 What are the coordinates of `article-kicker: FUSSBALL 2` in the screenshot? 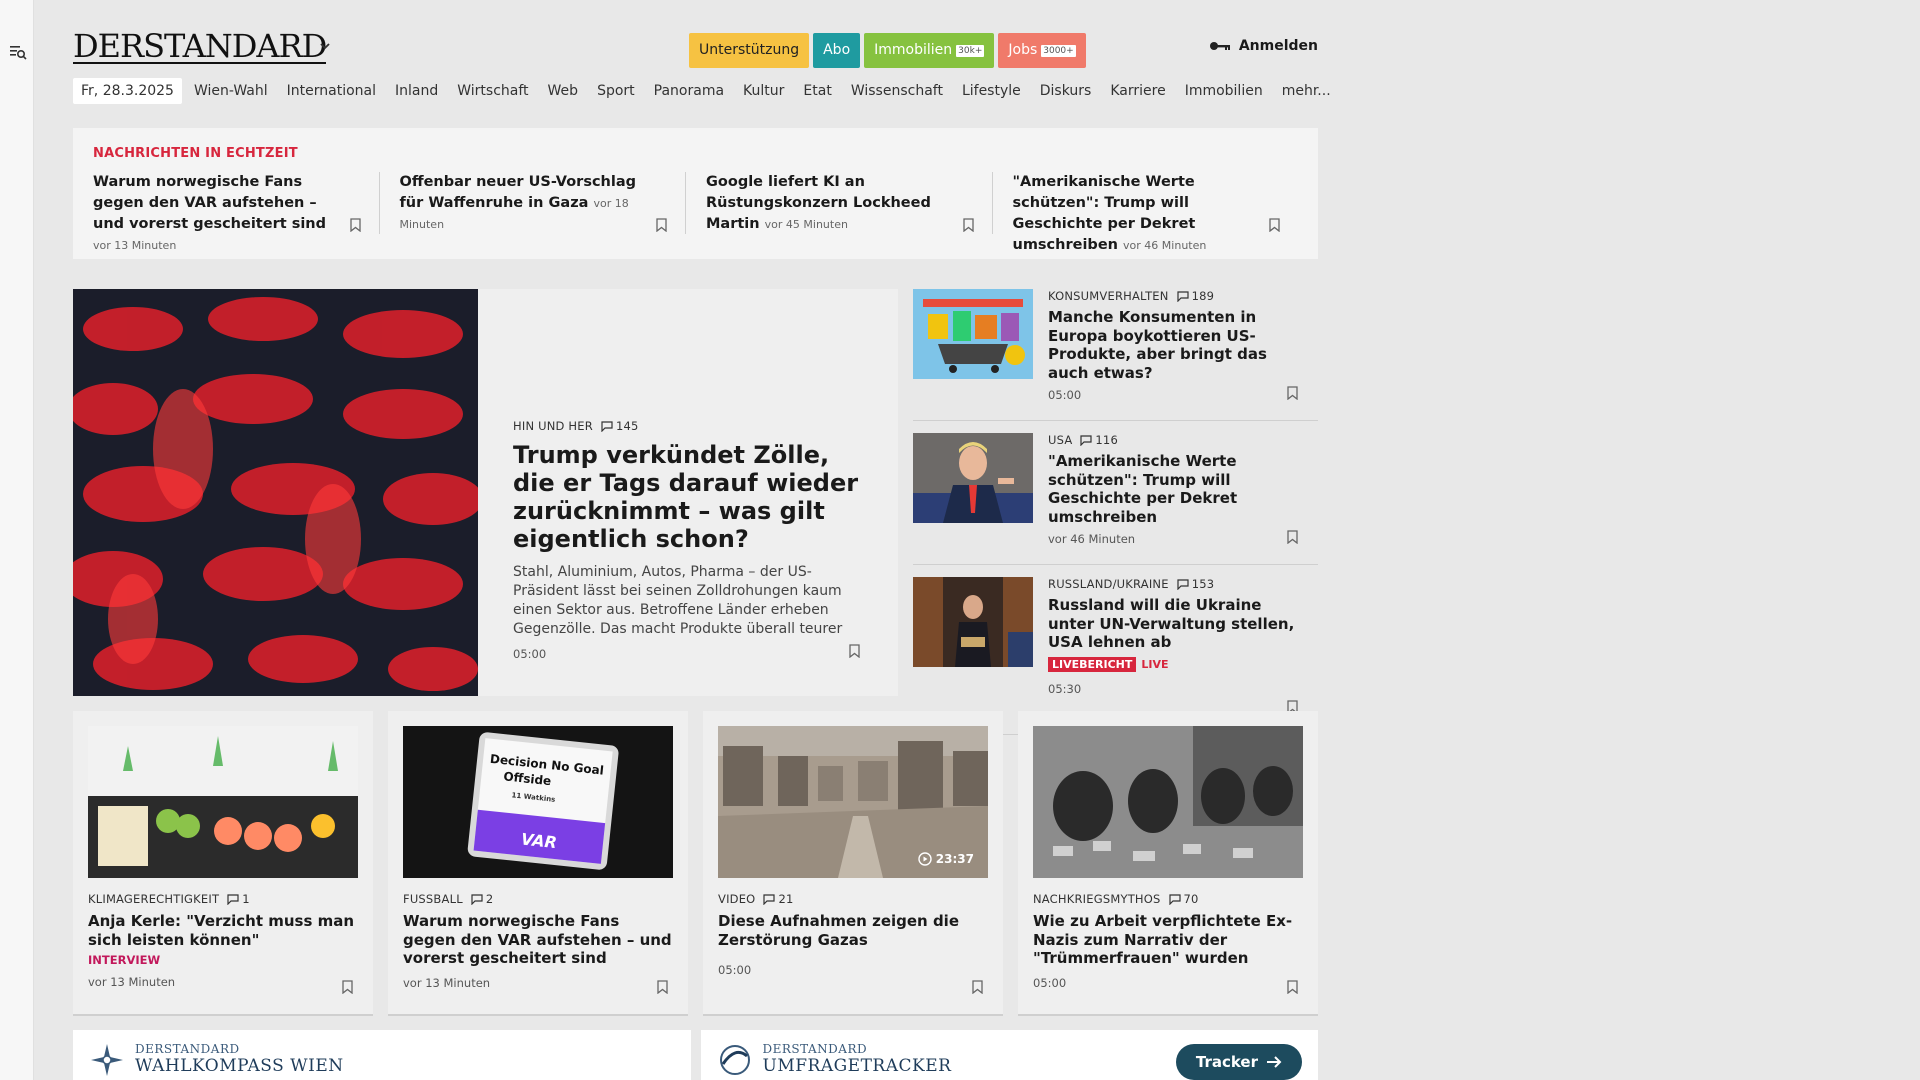 It's located at (538, 899).